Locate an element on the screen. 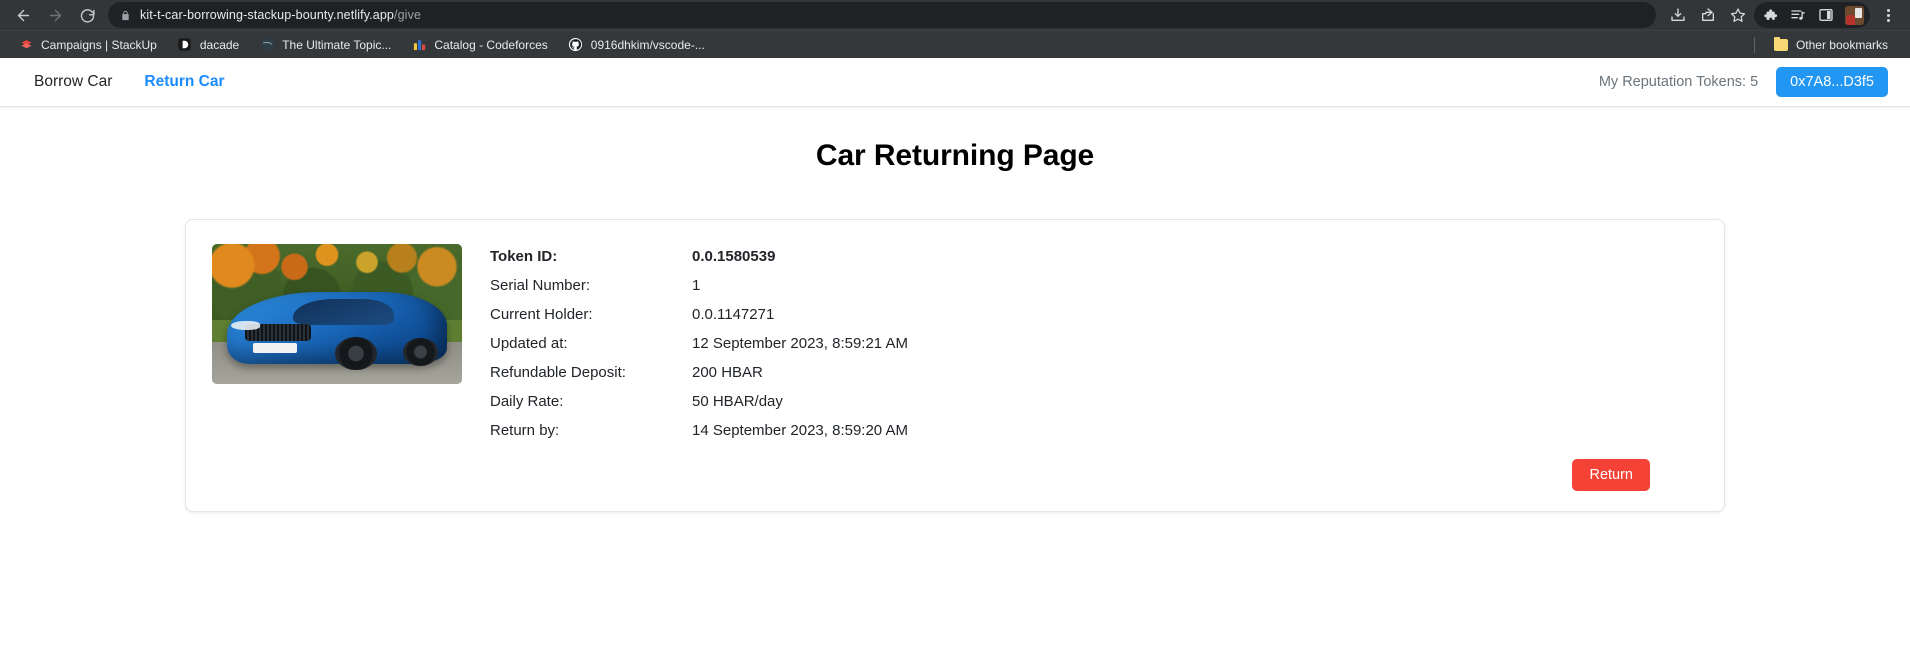 The width and height of the screenshot is (1910, 649). card-footer: Return is located at coordinates (955, 475).